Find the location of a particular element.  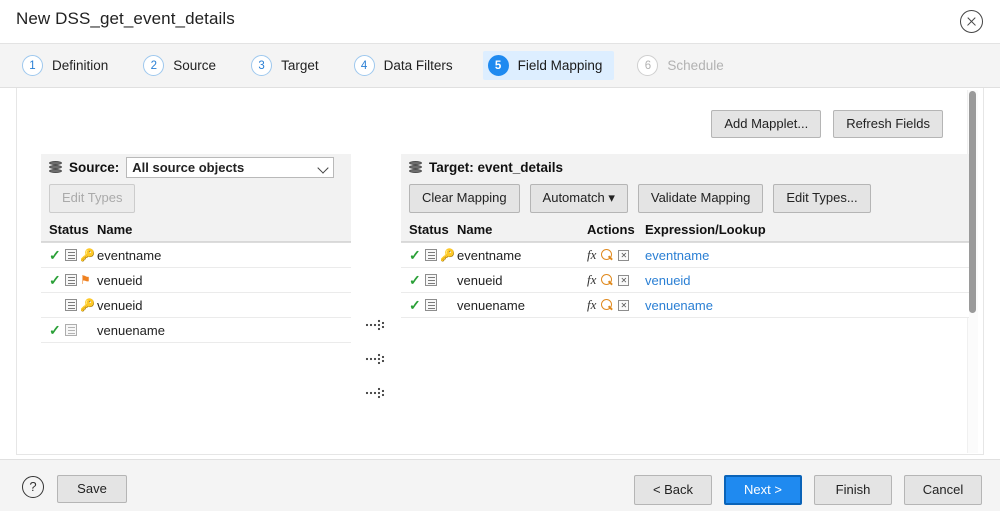

step-label: Field Mapping is located at coordinates (560, 65).